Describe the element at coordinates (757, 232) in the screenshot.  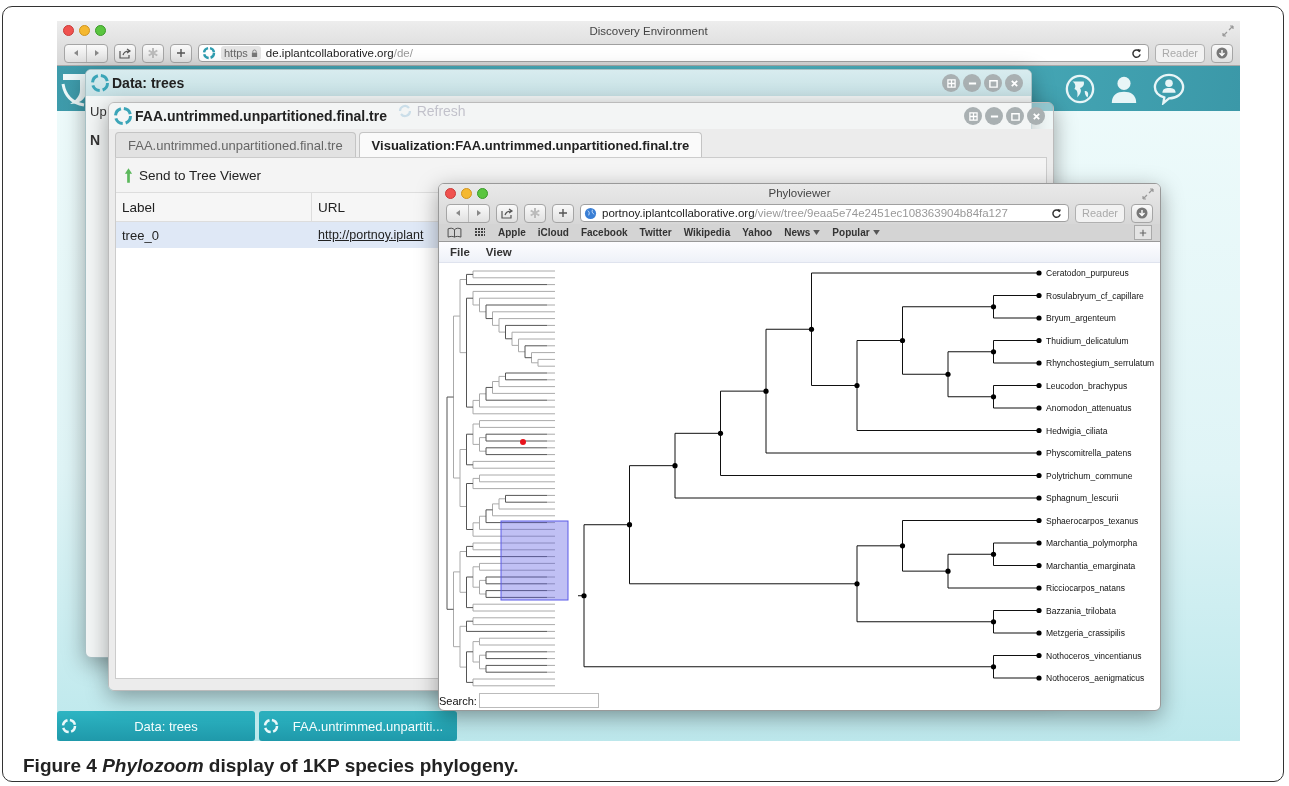
I see `bookmark-link: Yahoo` at that location.